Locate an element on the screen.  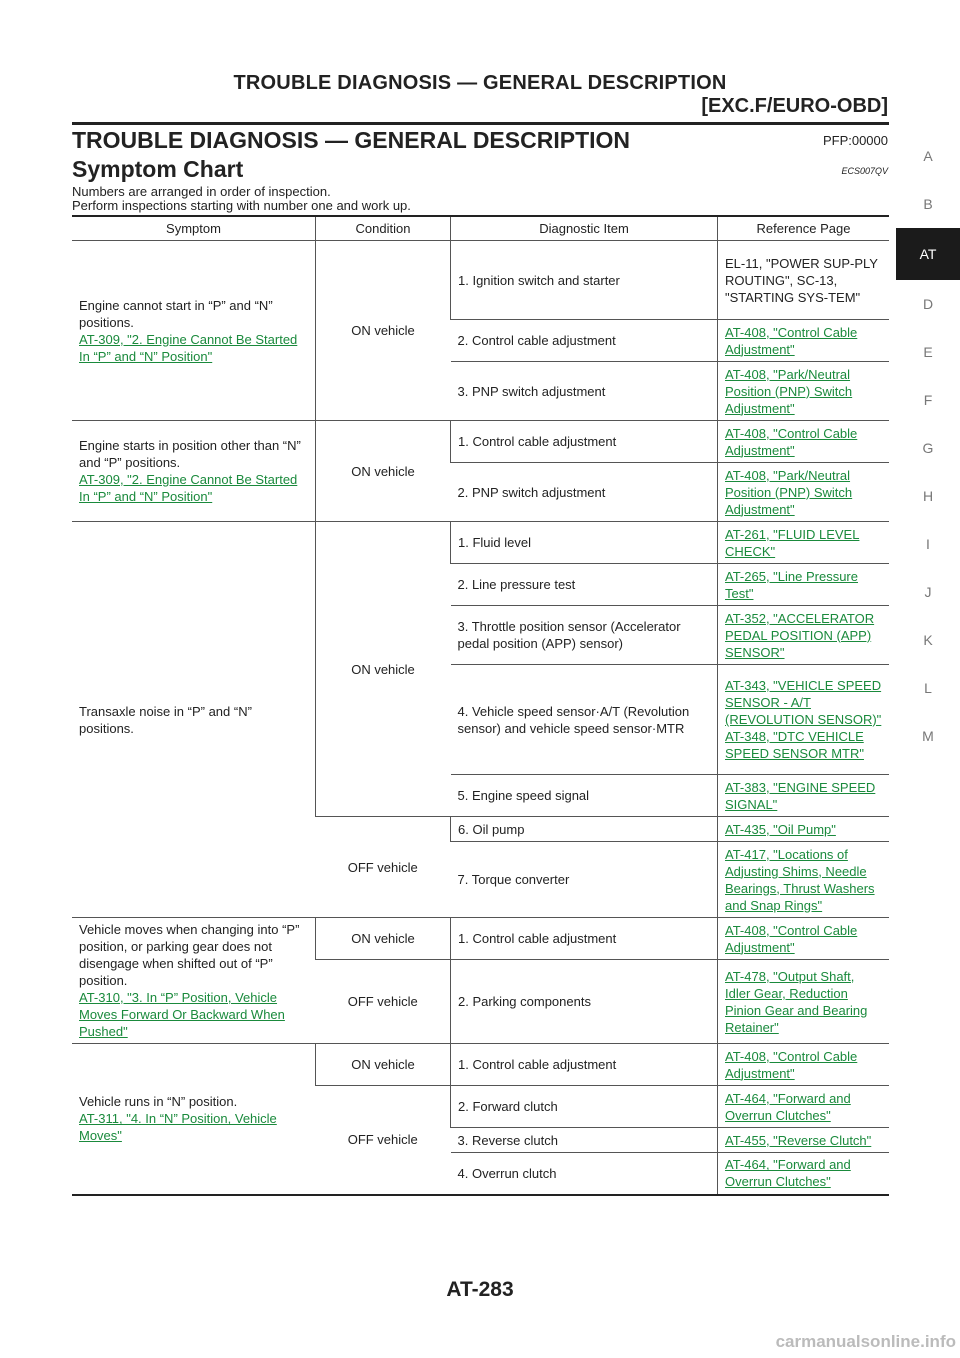
reference-link: AT-455, "Reverse Clutch" is located at coordinates (803, 1140).